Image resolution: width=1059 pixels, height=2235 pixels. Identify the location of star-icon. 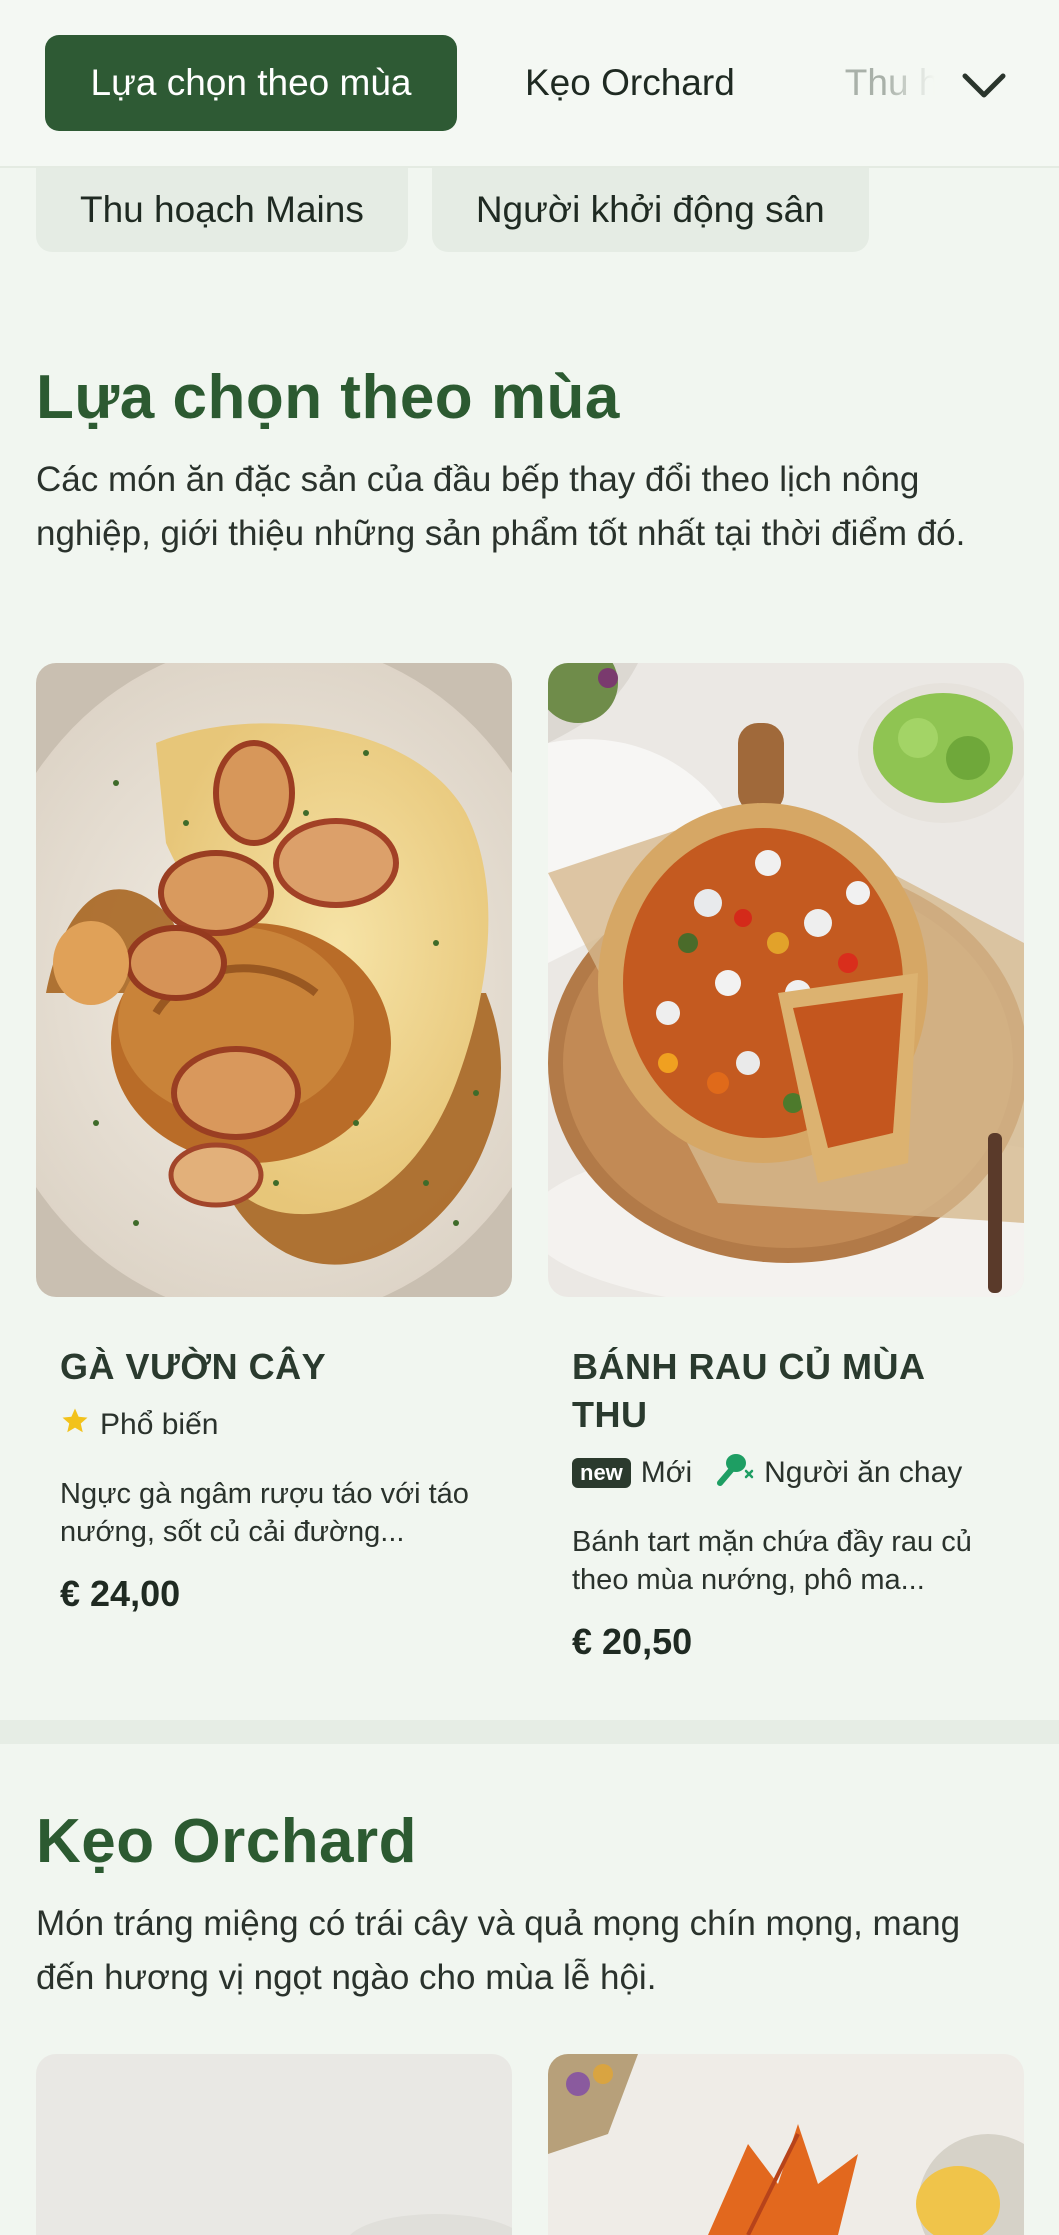
(75, 1425).